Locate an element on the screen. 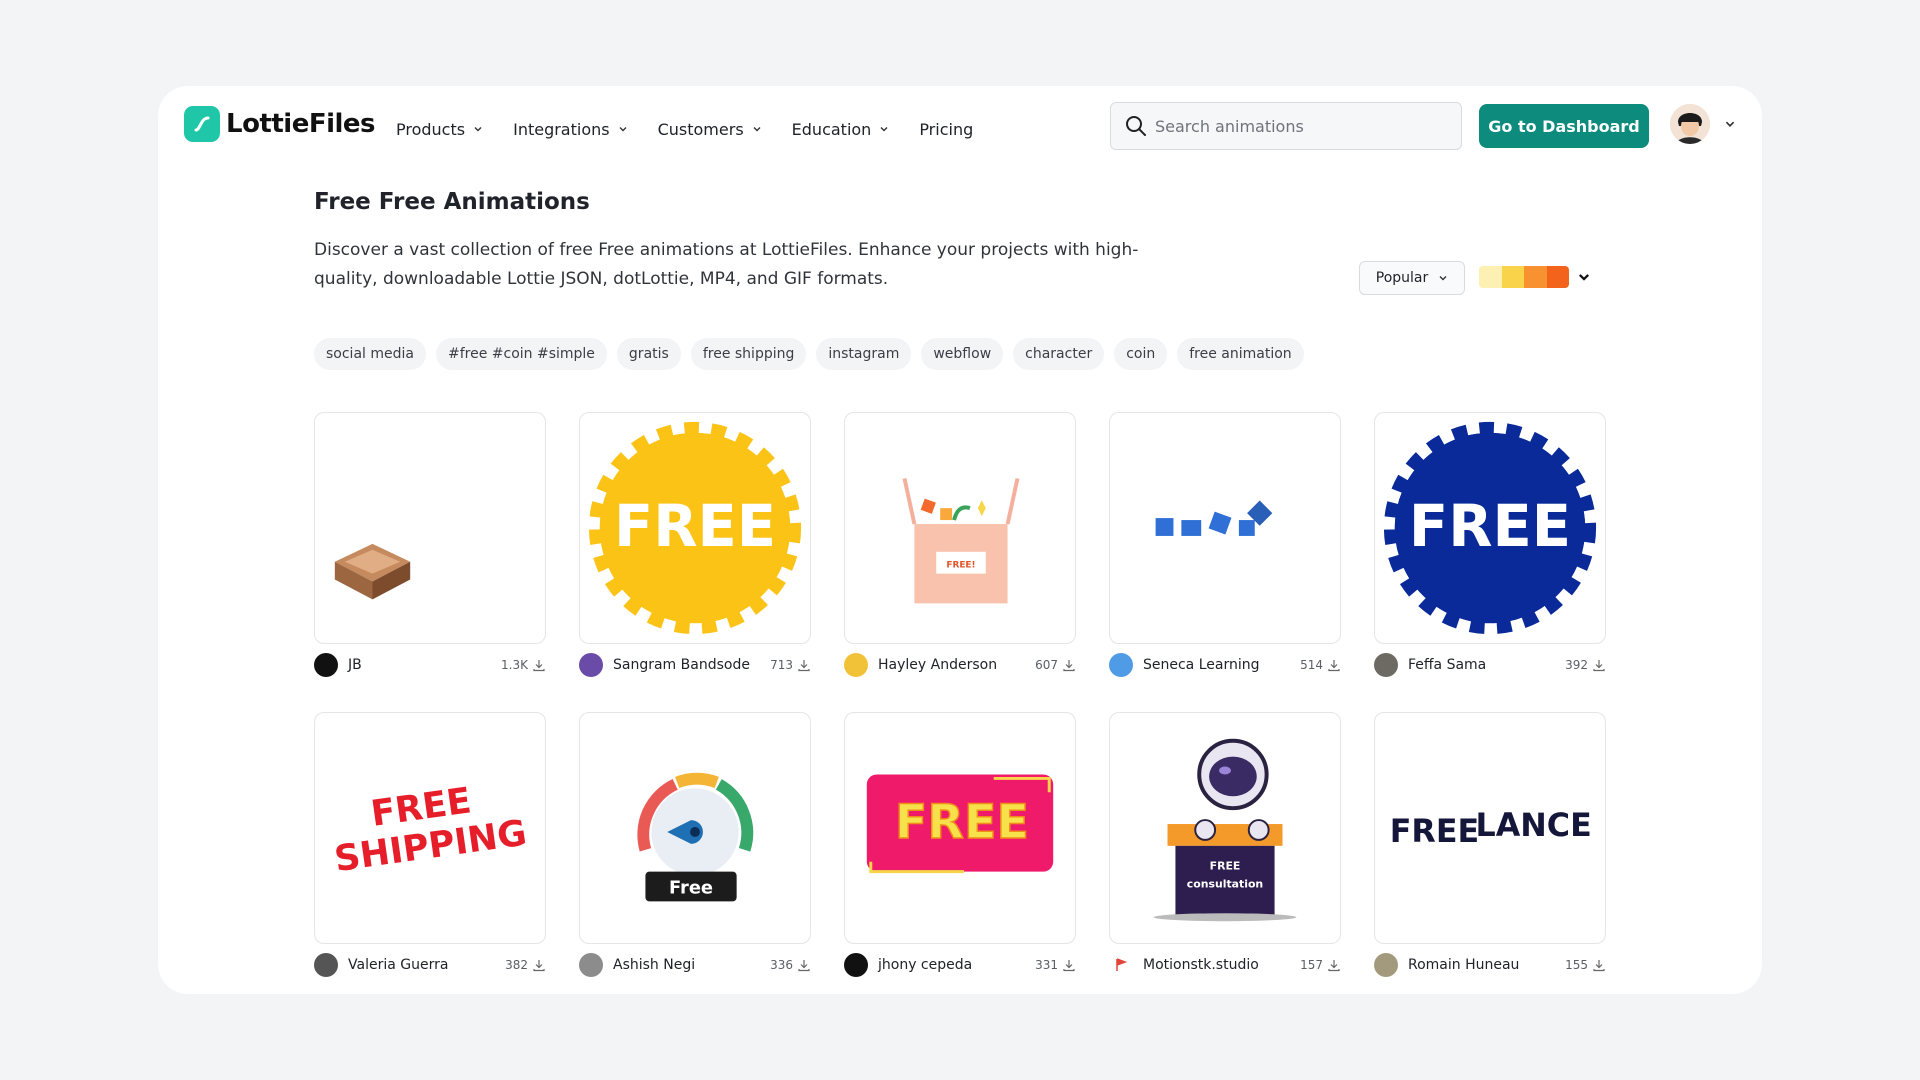  color-palette-filter is located at coordinates (1535, 277).